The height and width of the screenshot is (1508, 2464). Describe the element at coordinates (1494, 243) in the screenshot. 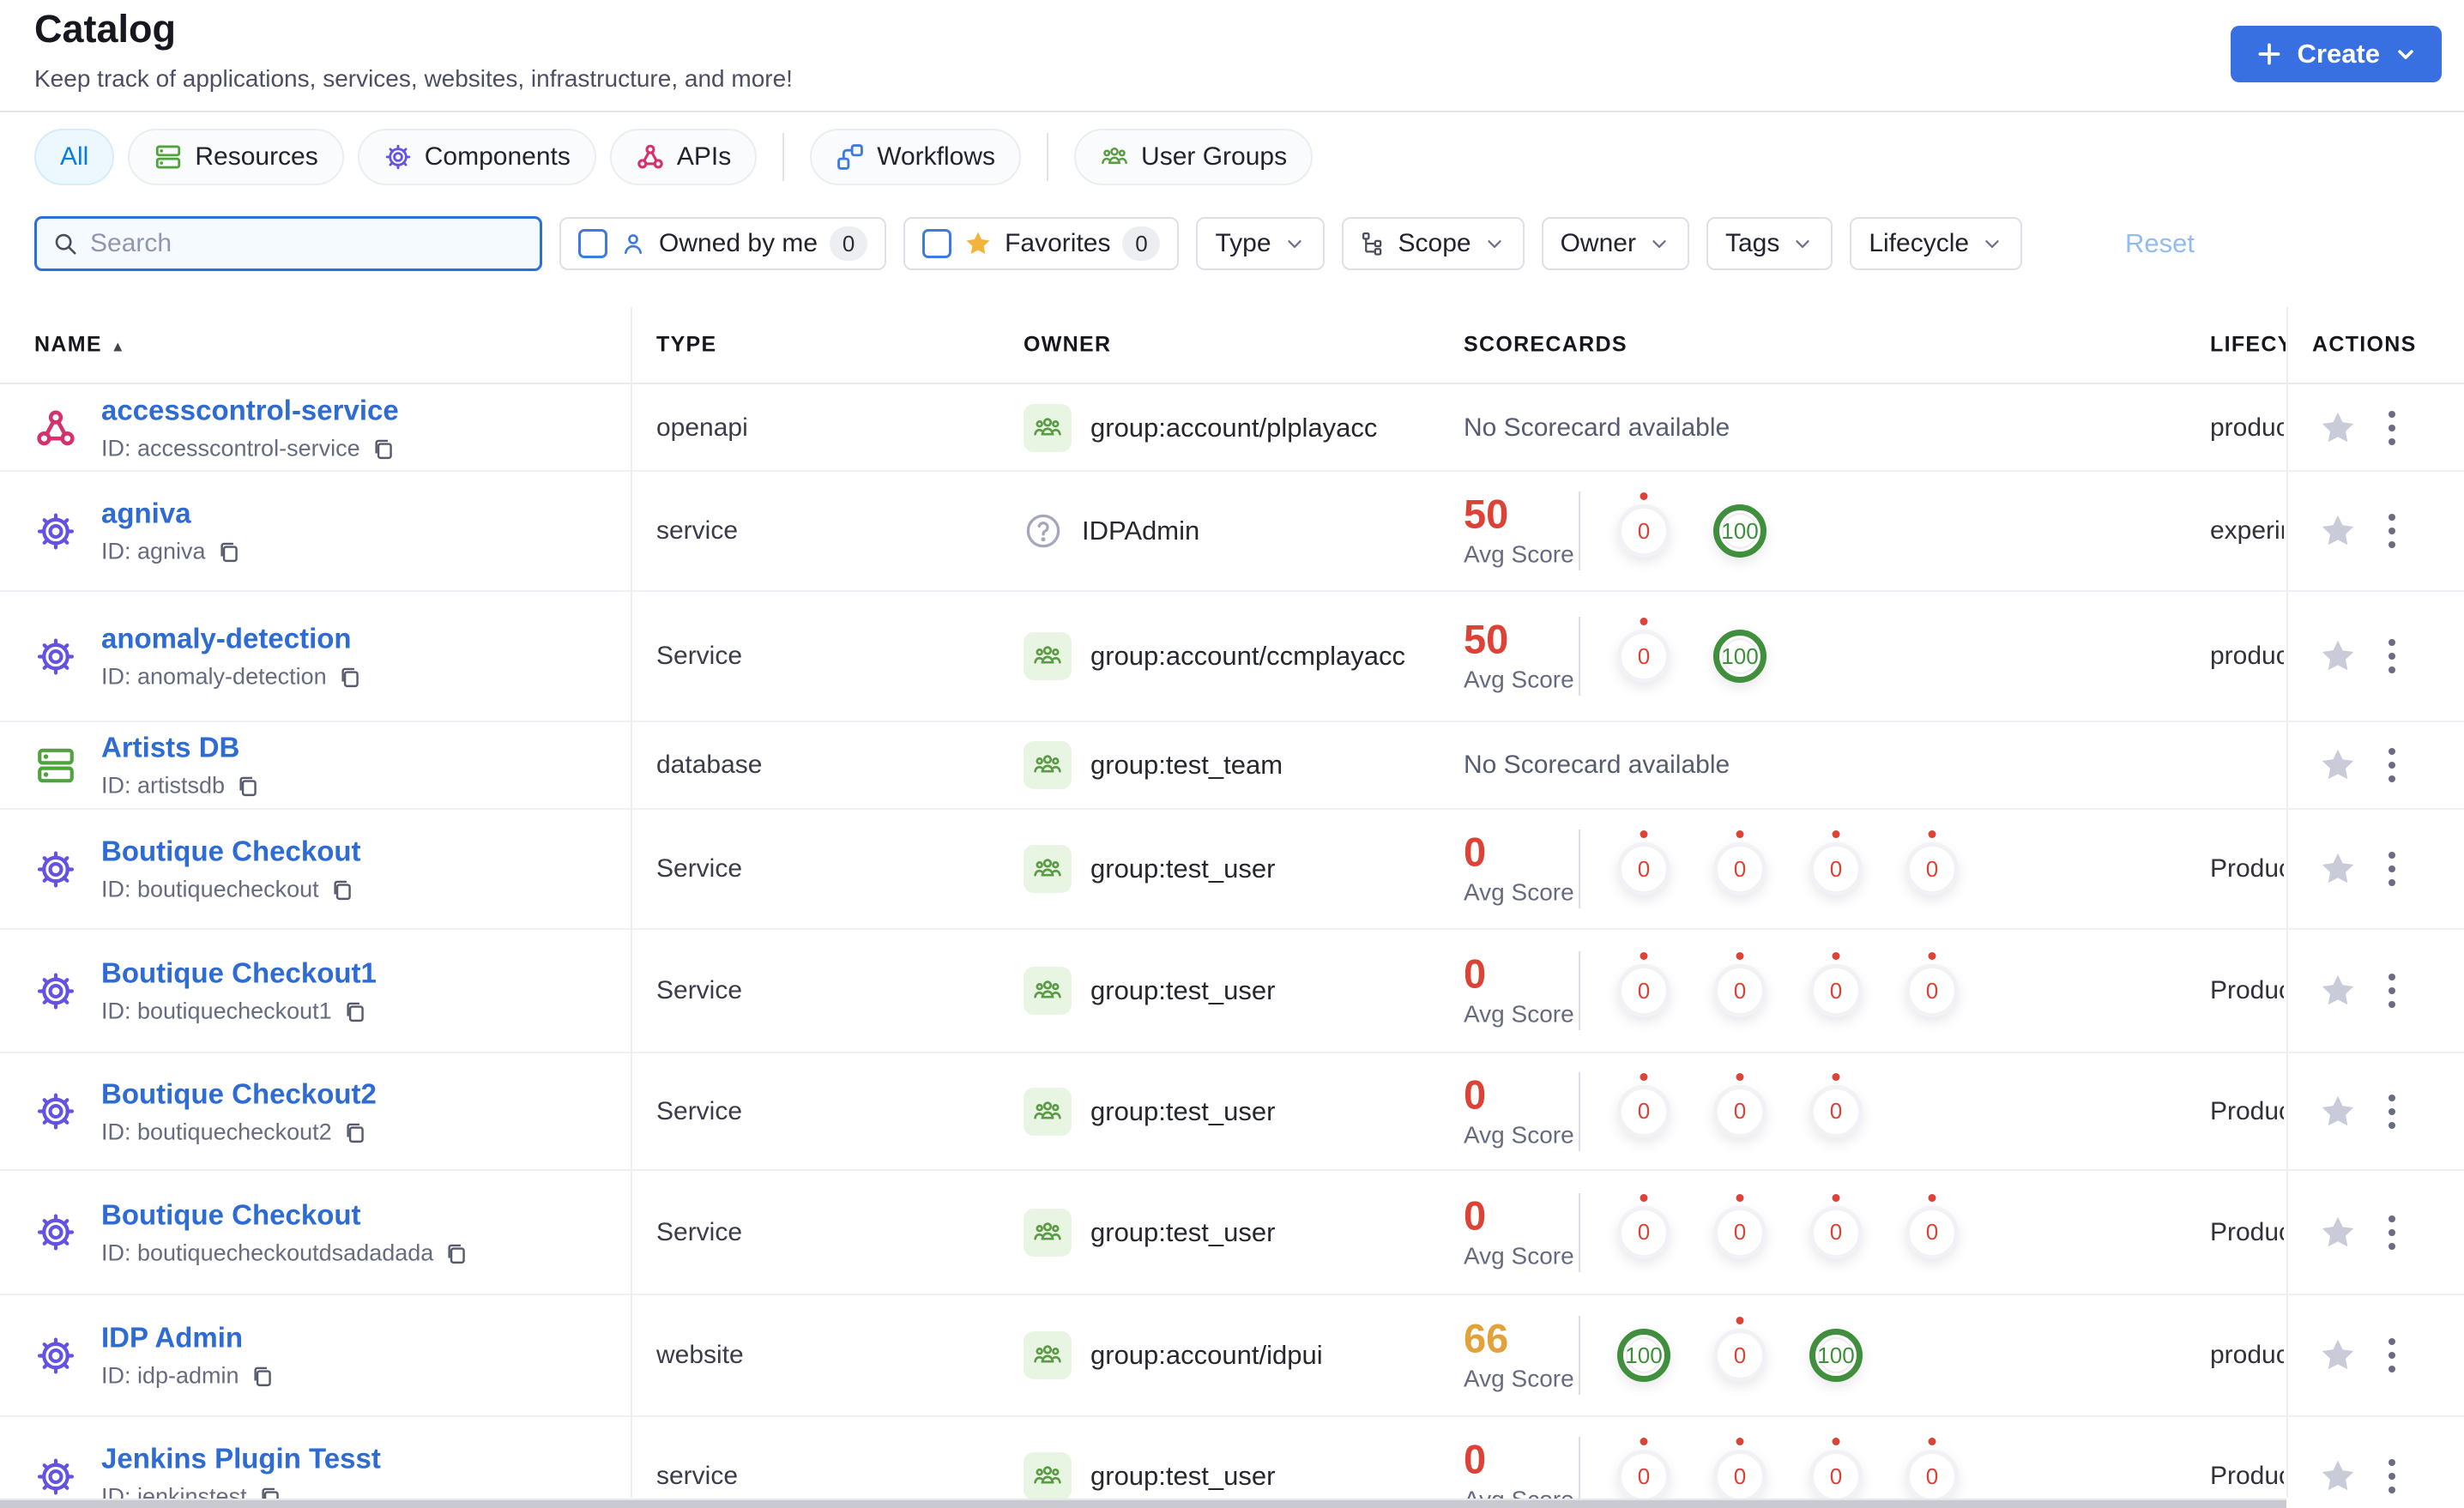

I see `chevron-down-icon` at that location.